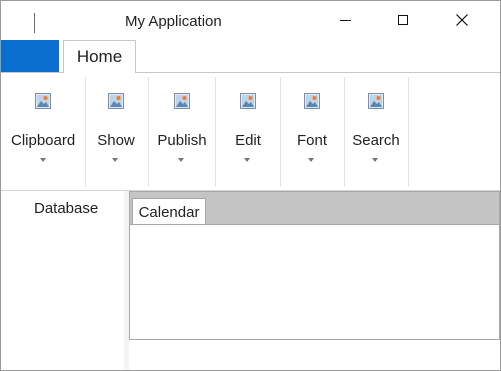 This screenshot has width=501, height=371. What do you see at coordinates (376, 131) in the screenshot?
I see `ribbon-group-search: Search` at bounding box center [376, 131].